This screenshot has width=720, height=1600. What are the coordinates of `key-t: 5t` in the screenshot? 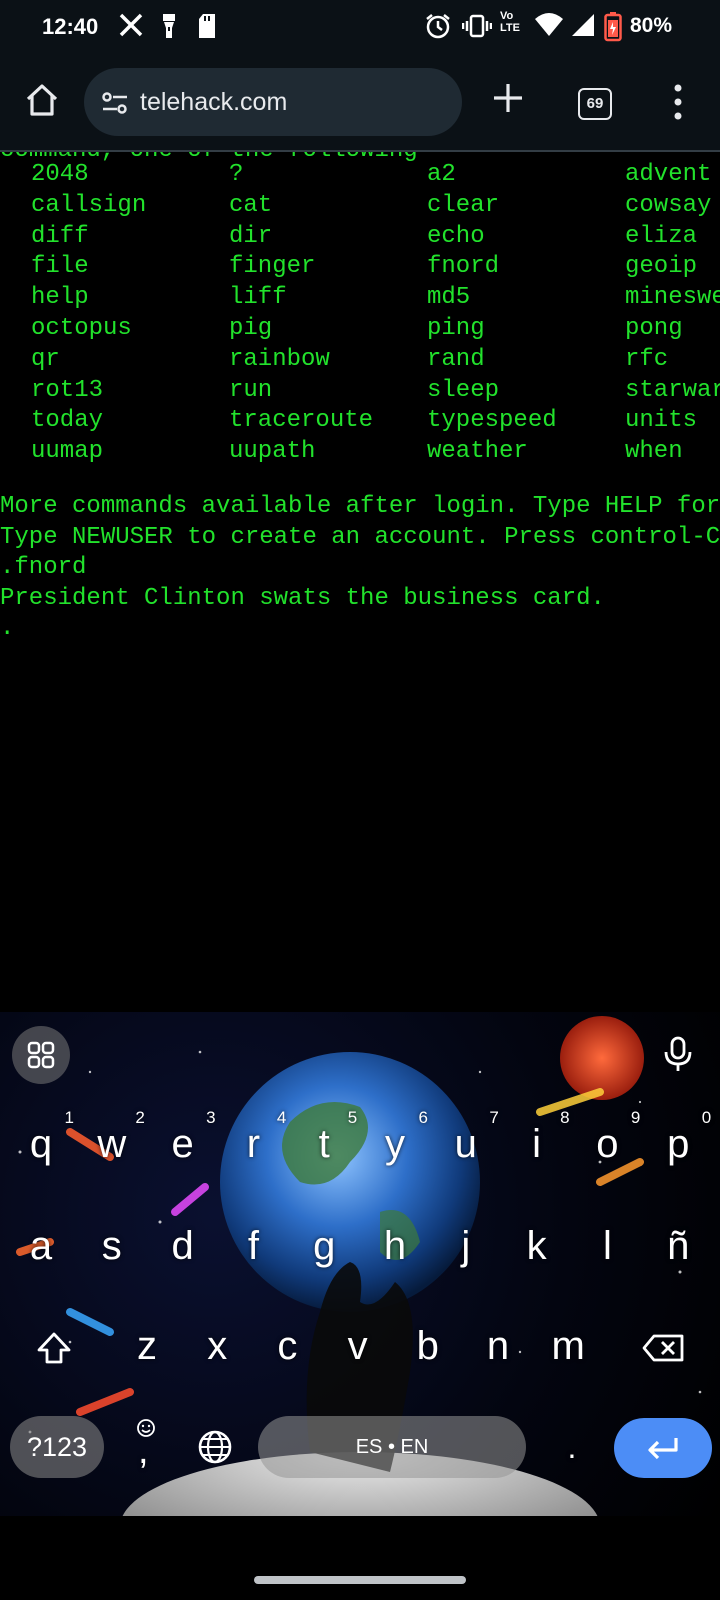 It's located at (324, 1146).